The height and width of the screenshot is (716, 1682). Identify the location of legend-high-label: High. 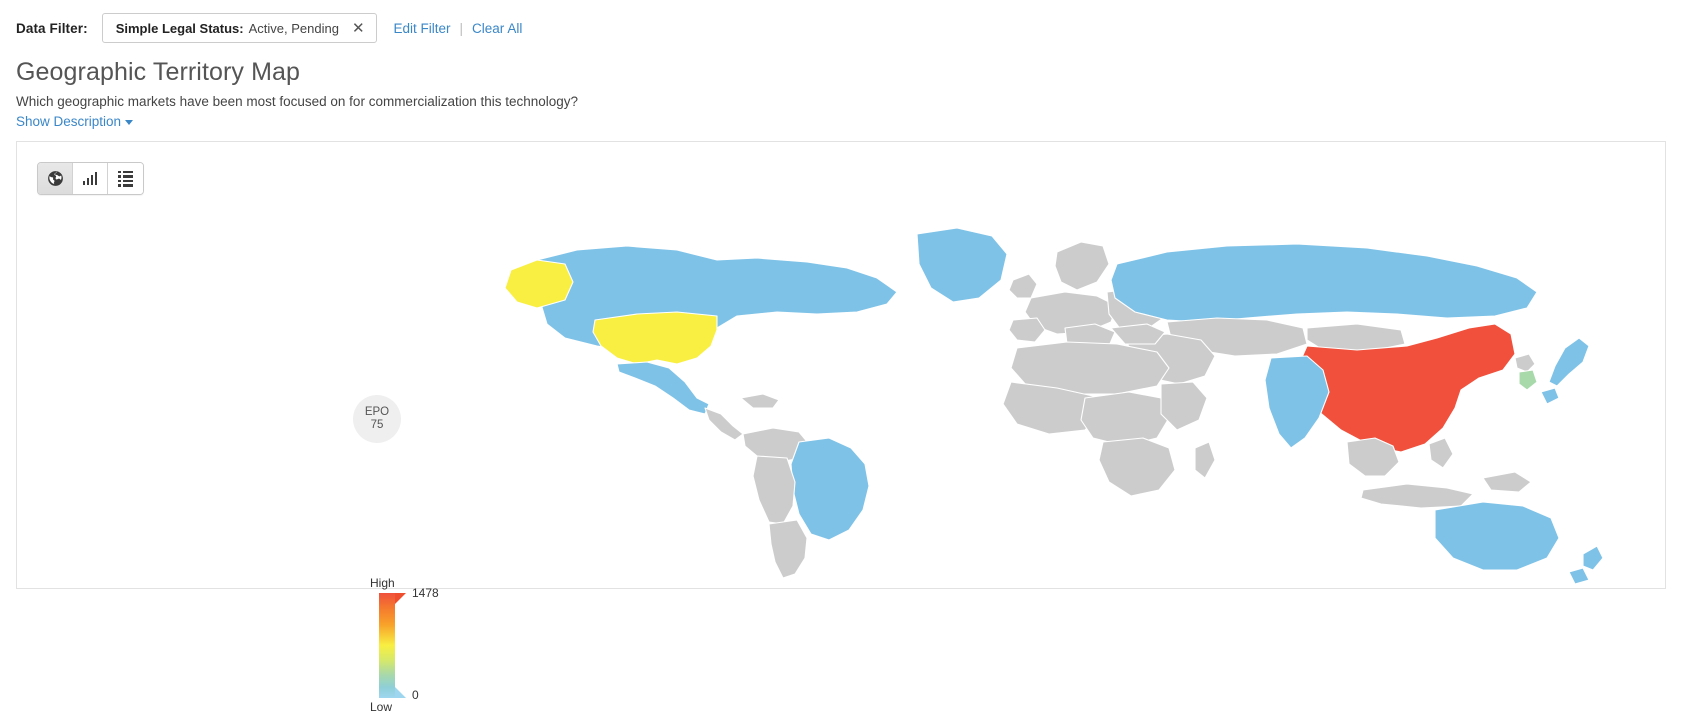
(382, 583).